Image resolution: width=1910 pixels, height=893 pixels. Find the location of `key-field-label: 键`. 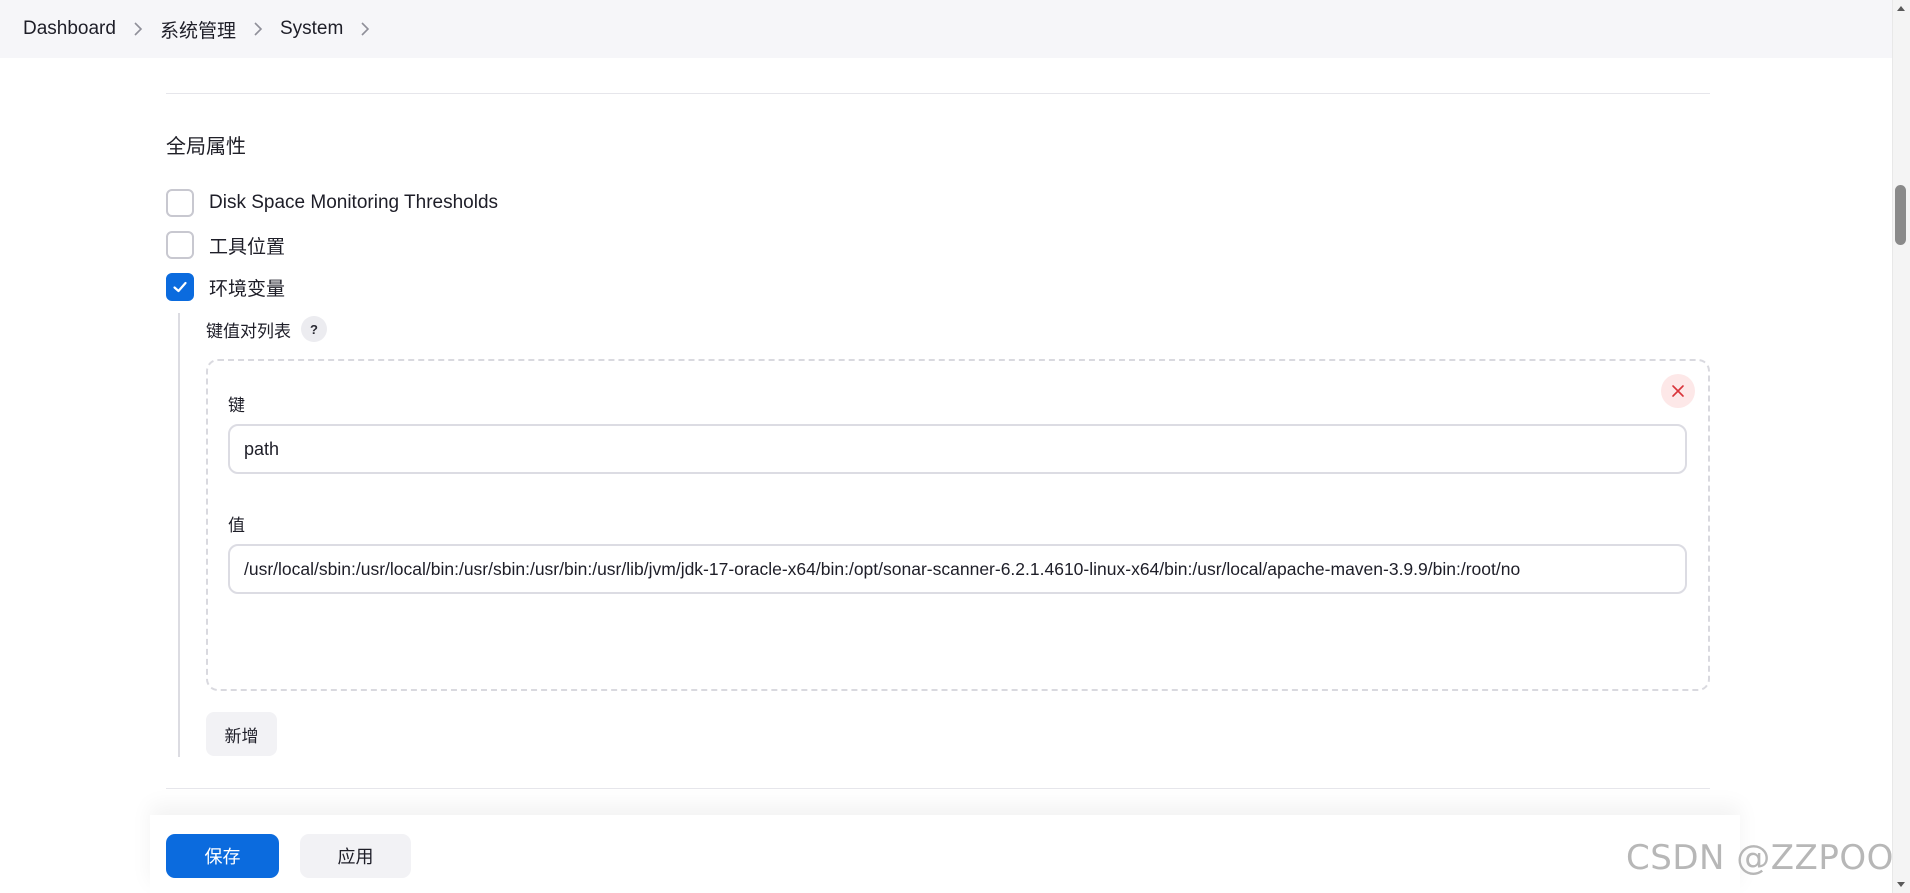

key-field-label: 键 is located at coordinates (236, 405).